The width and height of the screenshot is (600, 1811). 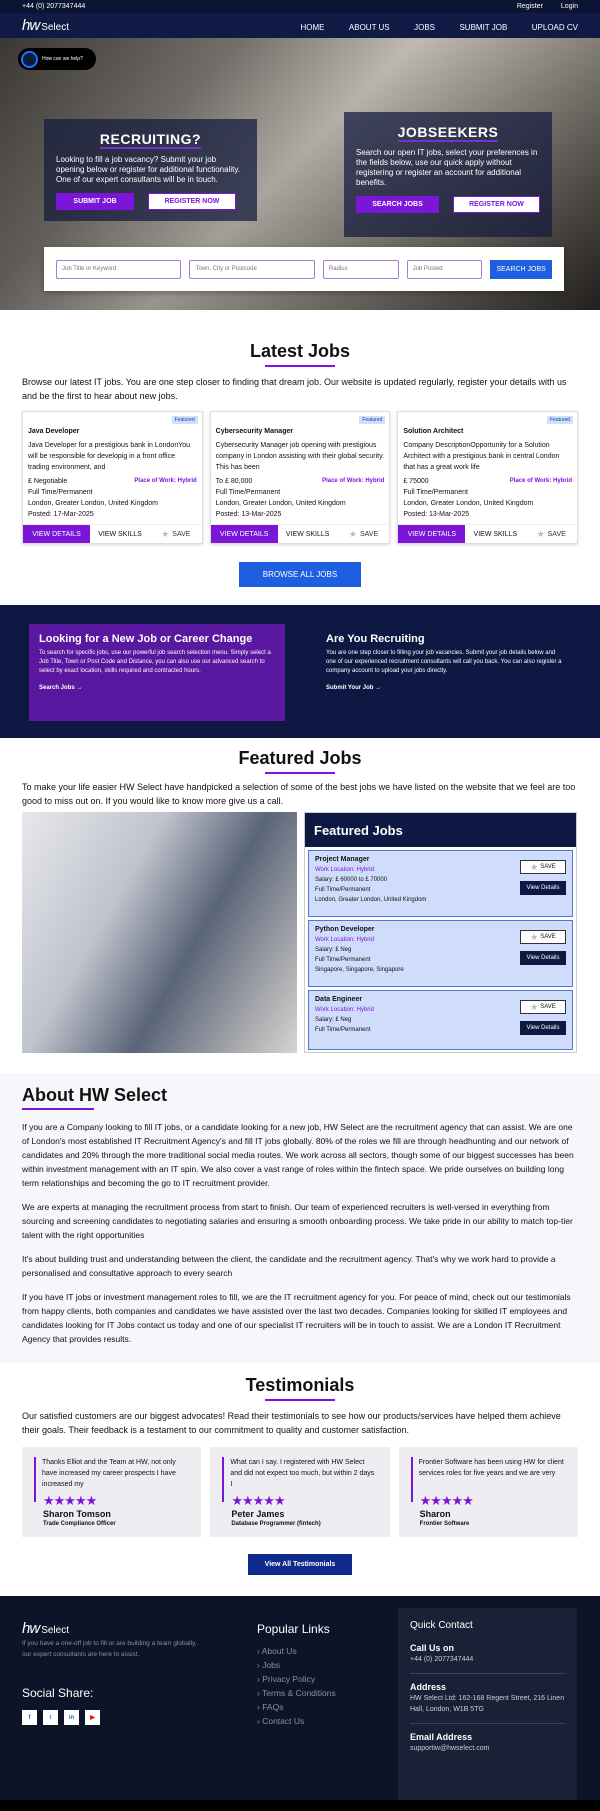 I want to click on browse-all-jobs-button: BROWSE ALL JOBS, so click(x=300, y=574).